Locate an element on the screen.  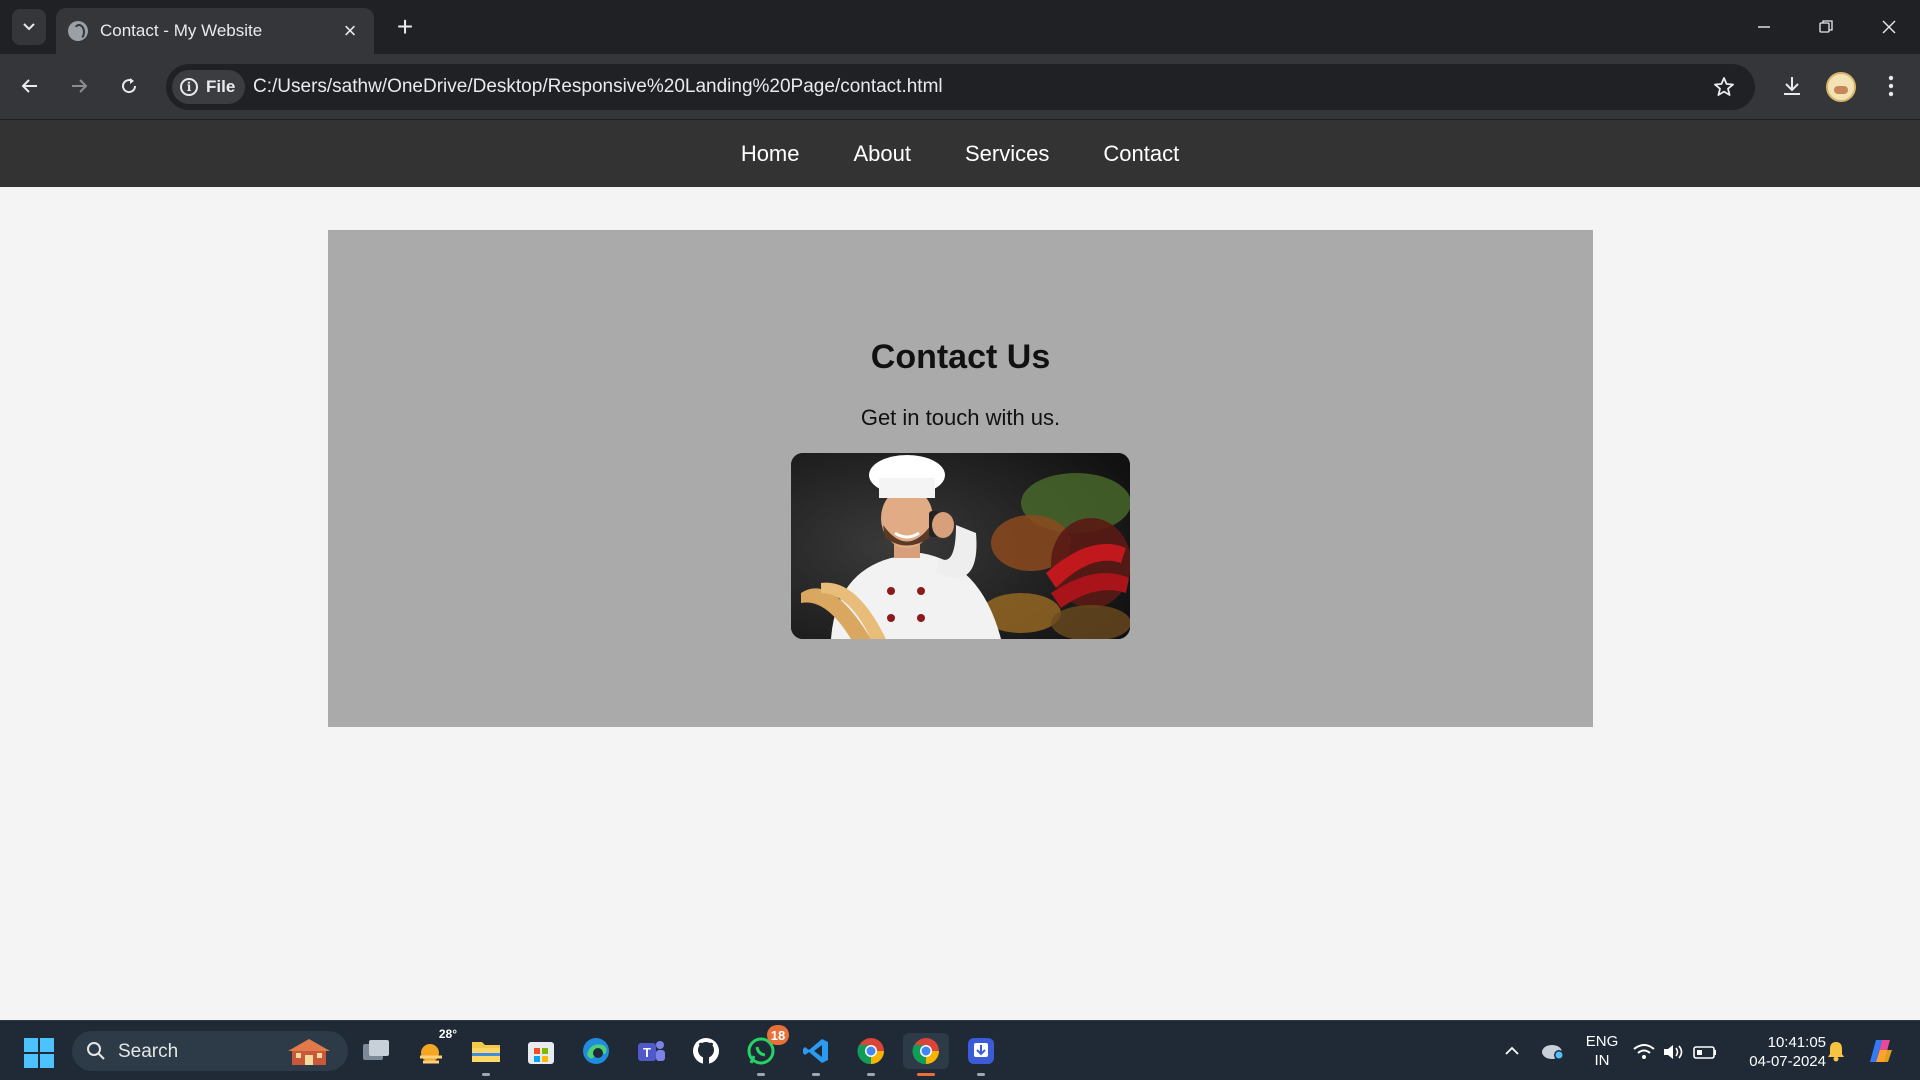
search-icon is located at coordinates (96, 1051).